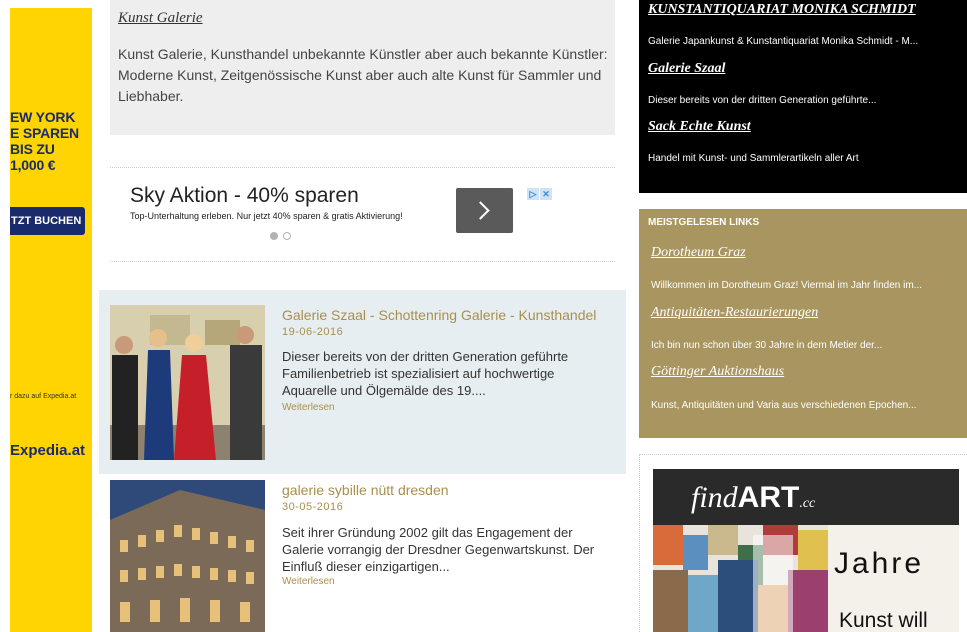 This screenshot has width=967, height=632. I want to click on most-read-link-title: Dorotheum Graz, so click(698, 253).